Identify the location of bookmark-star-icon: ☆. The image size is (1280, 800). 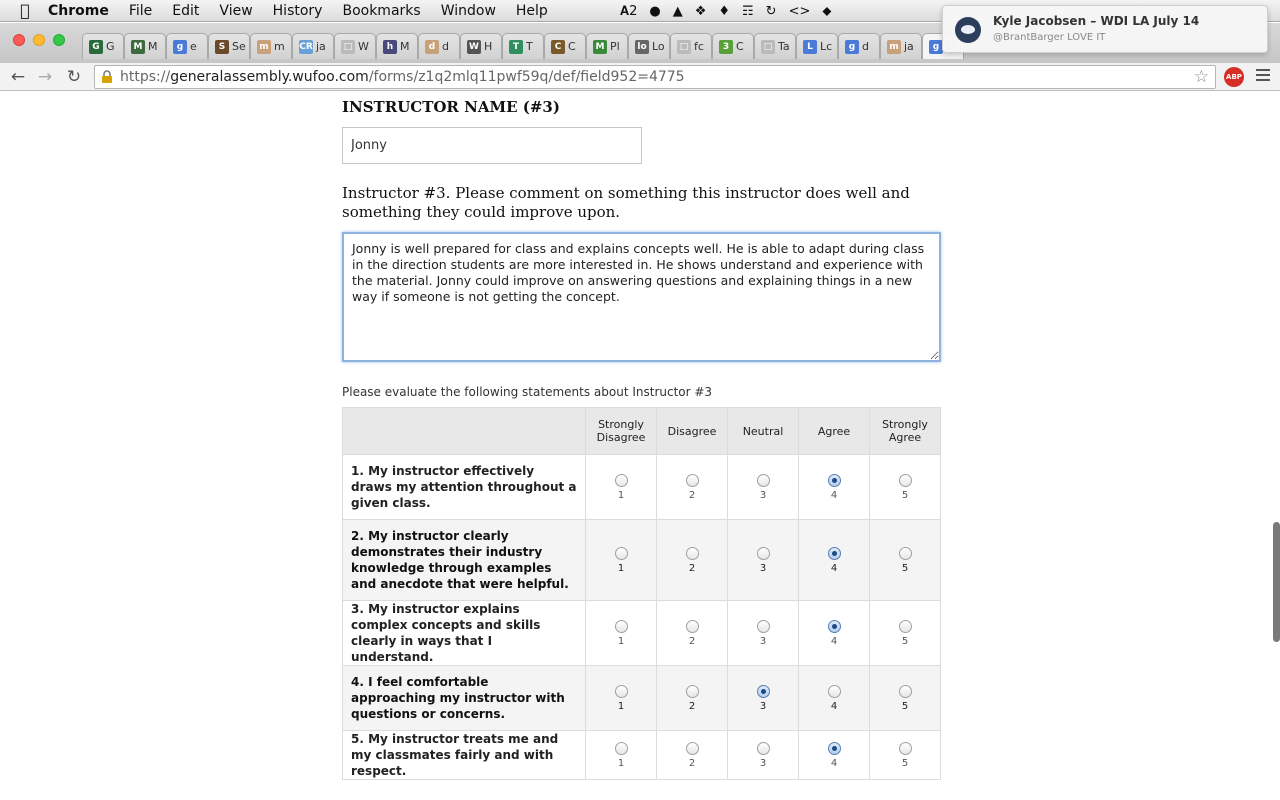
(1201, 77).